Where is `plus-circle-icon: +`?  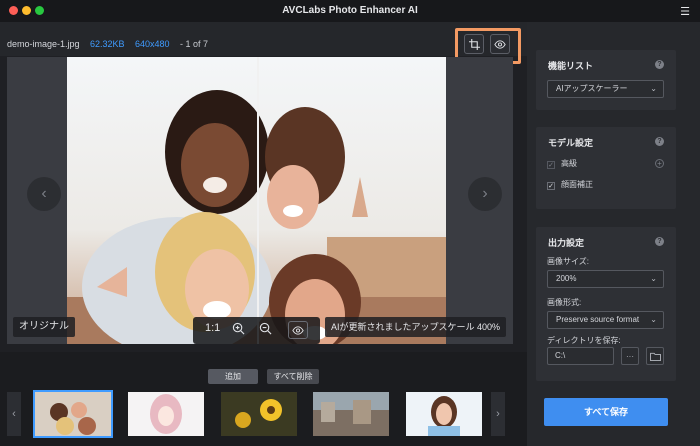 plus-circle-icon: + is located at coordinates (659, 163).